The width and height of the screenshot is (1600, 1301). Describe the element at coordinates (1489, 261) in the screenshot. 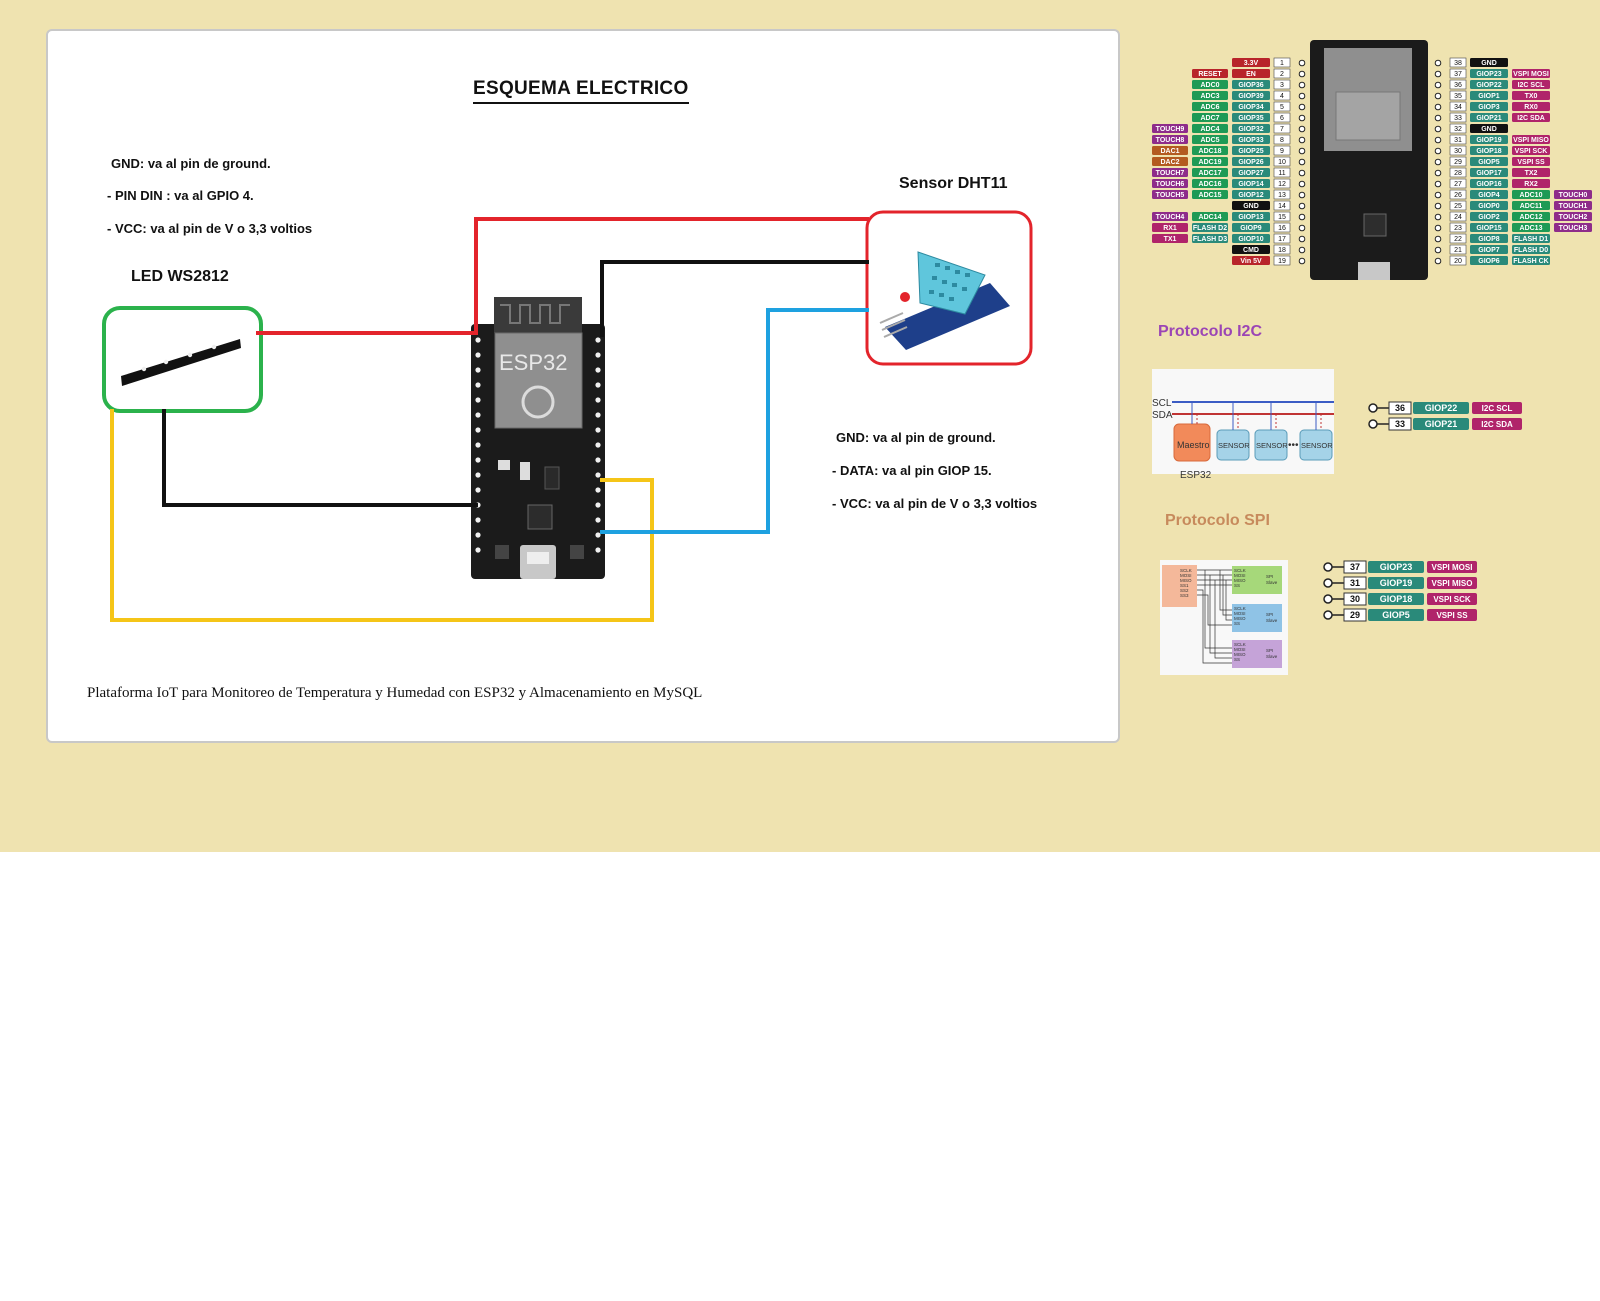

I see `pinout-gpio-label: GIOP6` at that location.